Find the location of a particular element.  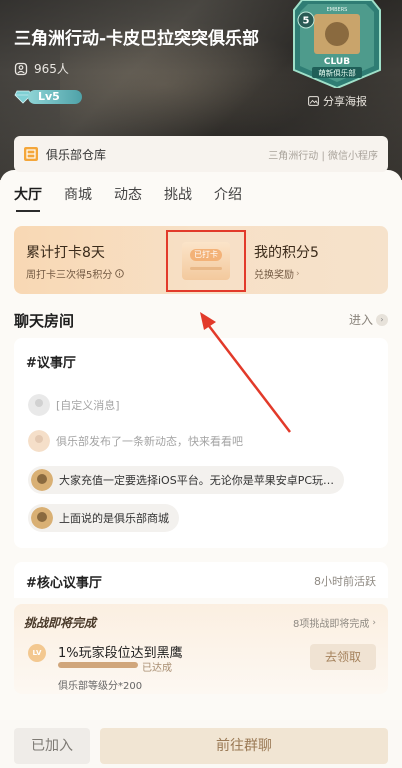

badge-level: 5 is located at coordinates (306, 21).